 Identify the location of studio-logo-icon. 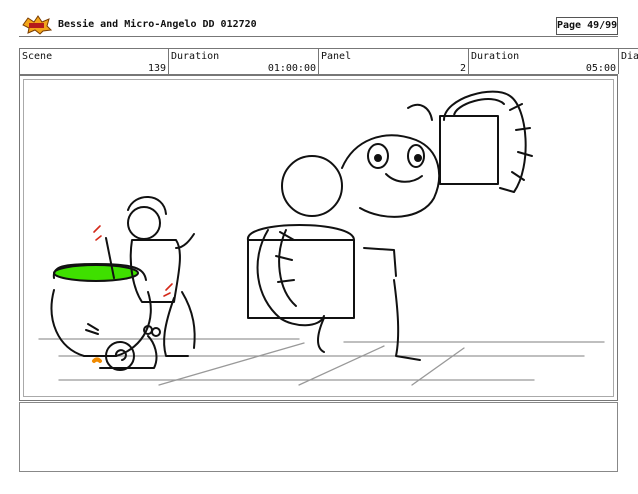
(37, 25).